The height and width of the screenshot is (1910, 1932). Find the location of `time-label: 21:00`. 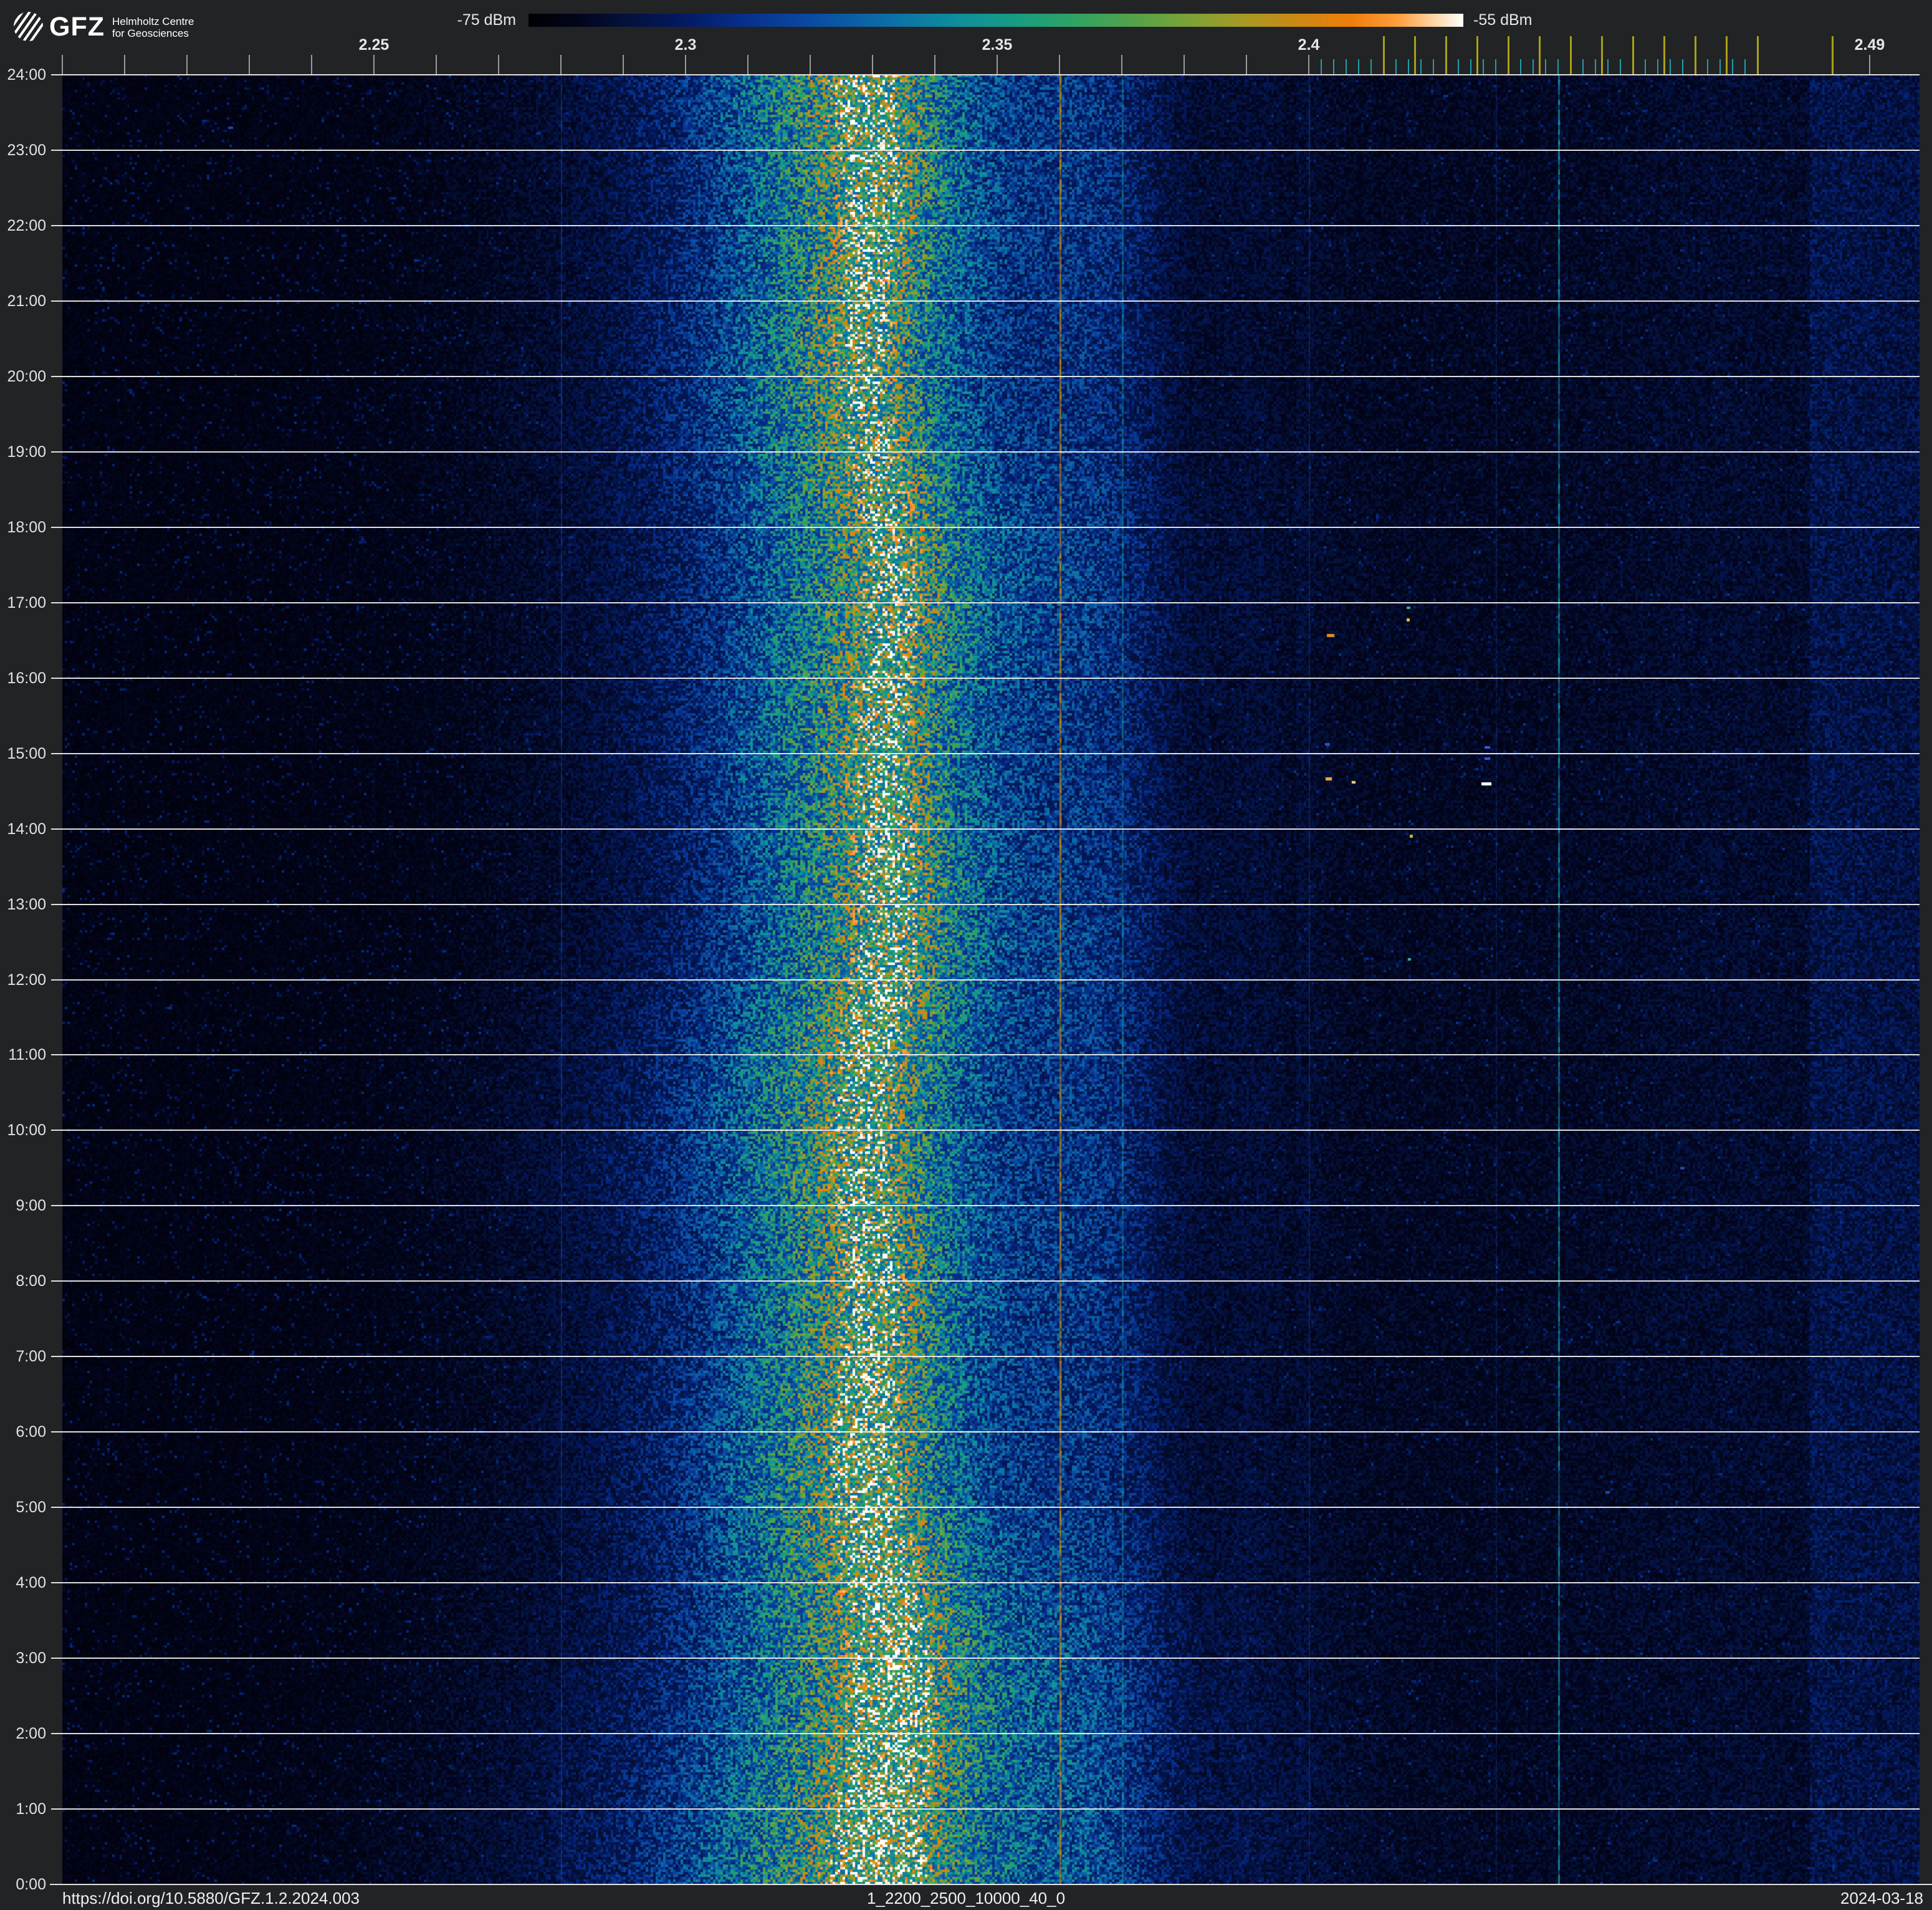

time-label: 21:00 is located at coordinates (26, 301).